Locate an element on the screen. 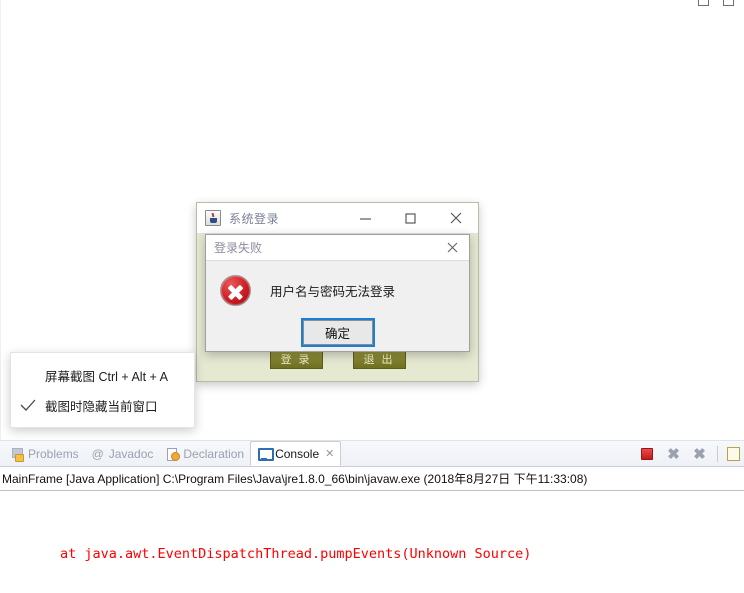 Image resolution: width=744 pixels, height=593 pixels. stop-square-icon is located at coordinates (647, 453).